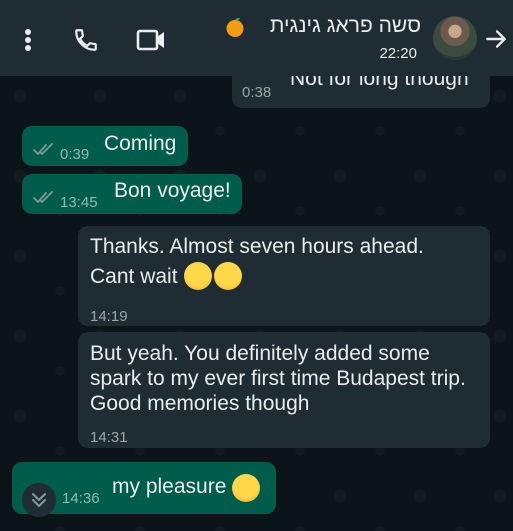 This screenshot has width=513, height=531. What do you see at coordinates (361, 92) in the screenshot?
I see `message-bubble-incoming: 0:38 Not for long though` at bounding box center [361, 92].